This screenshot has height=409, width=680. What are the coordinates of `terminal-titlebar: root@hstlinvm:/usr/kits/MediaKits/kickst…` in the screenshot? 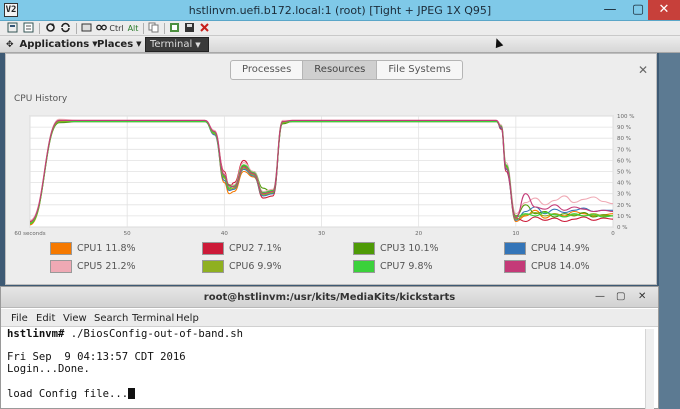 It's located at (329, 297).